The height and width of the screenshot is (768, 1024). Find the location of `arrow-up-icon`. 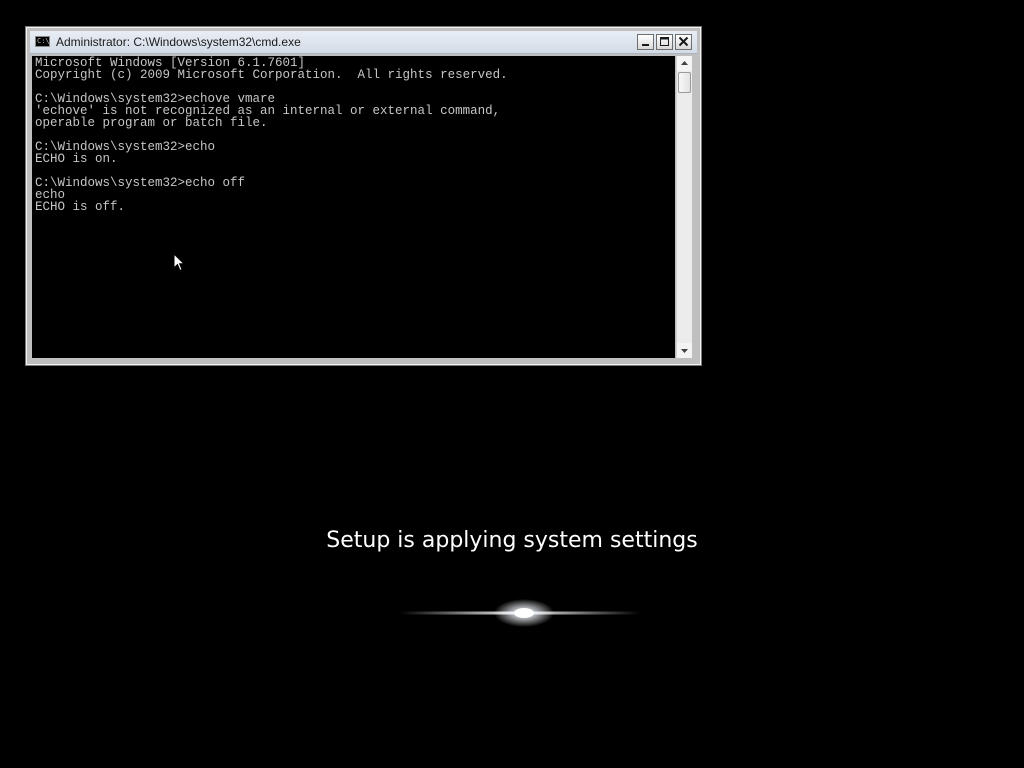

arrow-up-icon is located at coordinates (684, 63).